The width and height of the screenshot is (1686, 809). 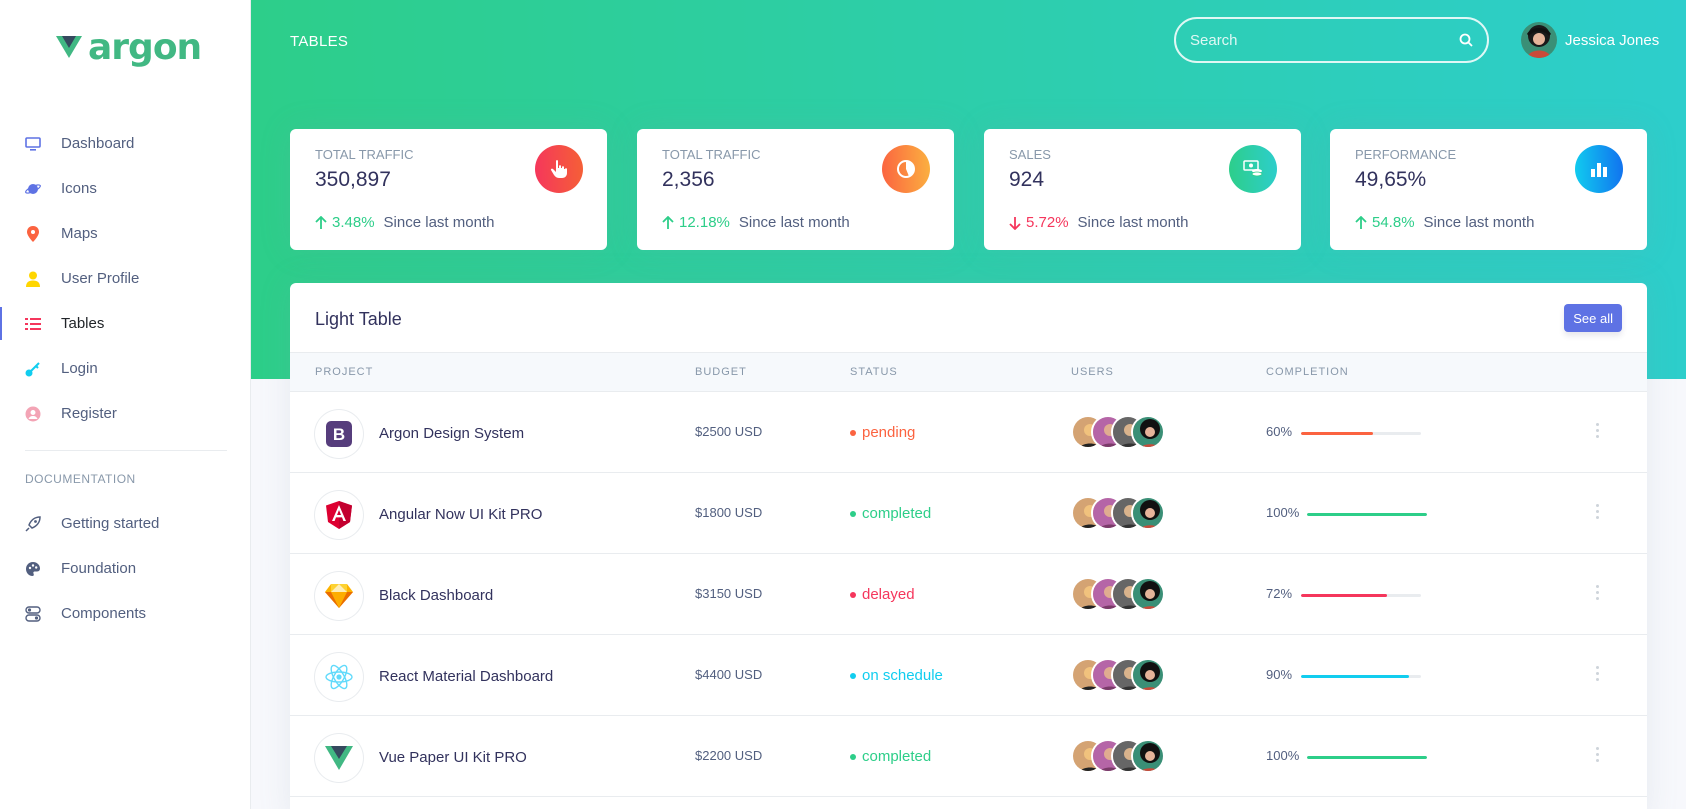 I want to click on sidebar-item-register: Register, so click(x=125, y=413).